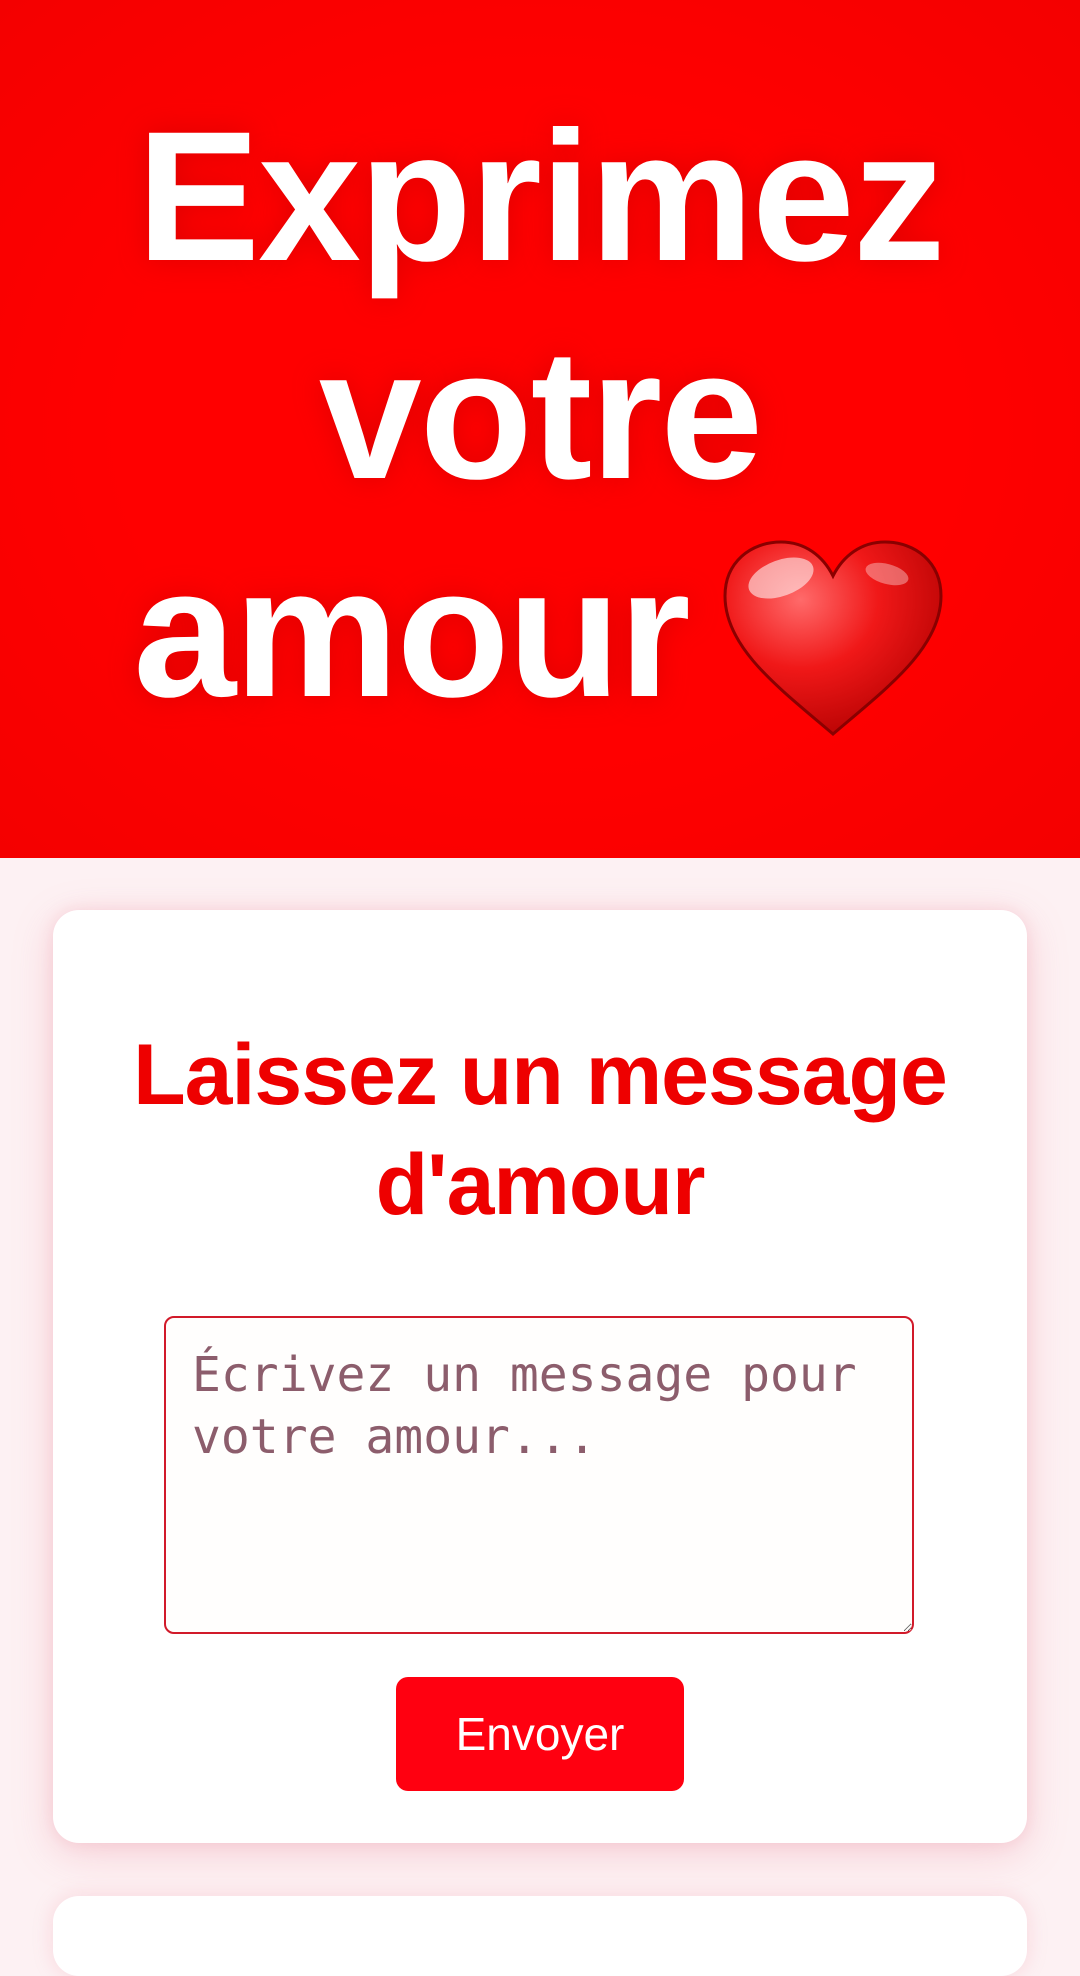 Image resolution: width=1080 pixels, height=1976 pixels. Describe the element at coordinates (833, 638) in the screenshot. I see `heart-icon` at that location.